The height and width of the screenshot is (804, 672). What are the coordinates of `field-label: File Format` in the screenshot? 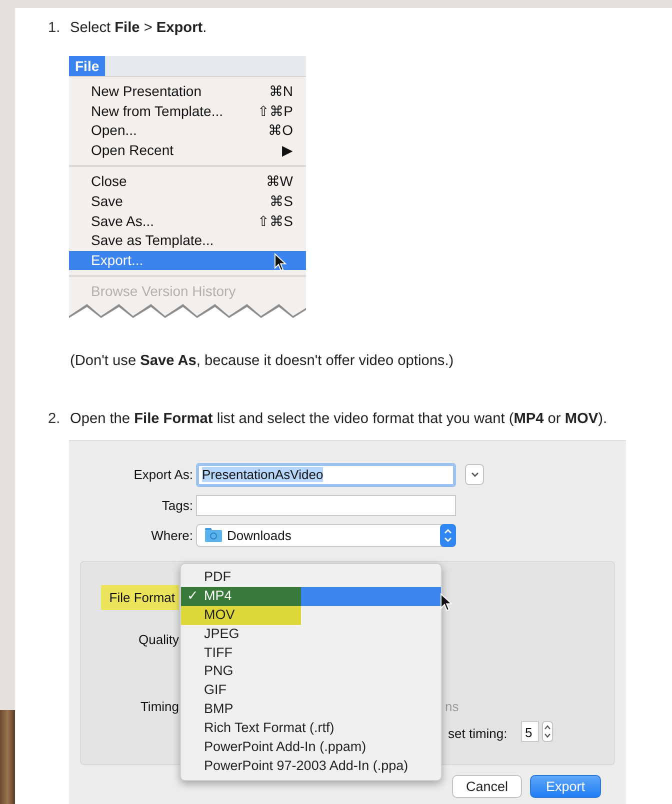 It's located at (140, 597).